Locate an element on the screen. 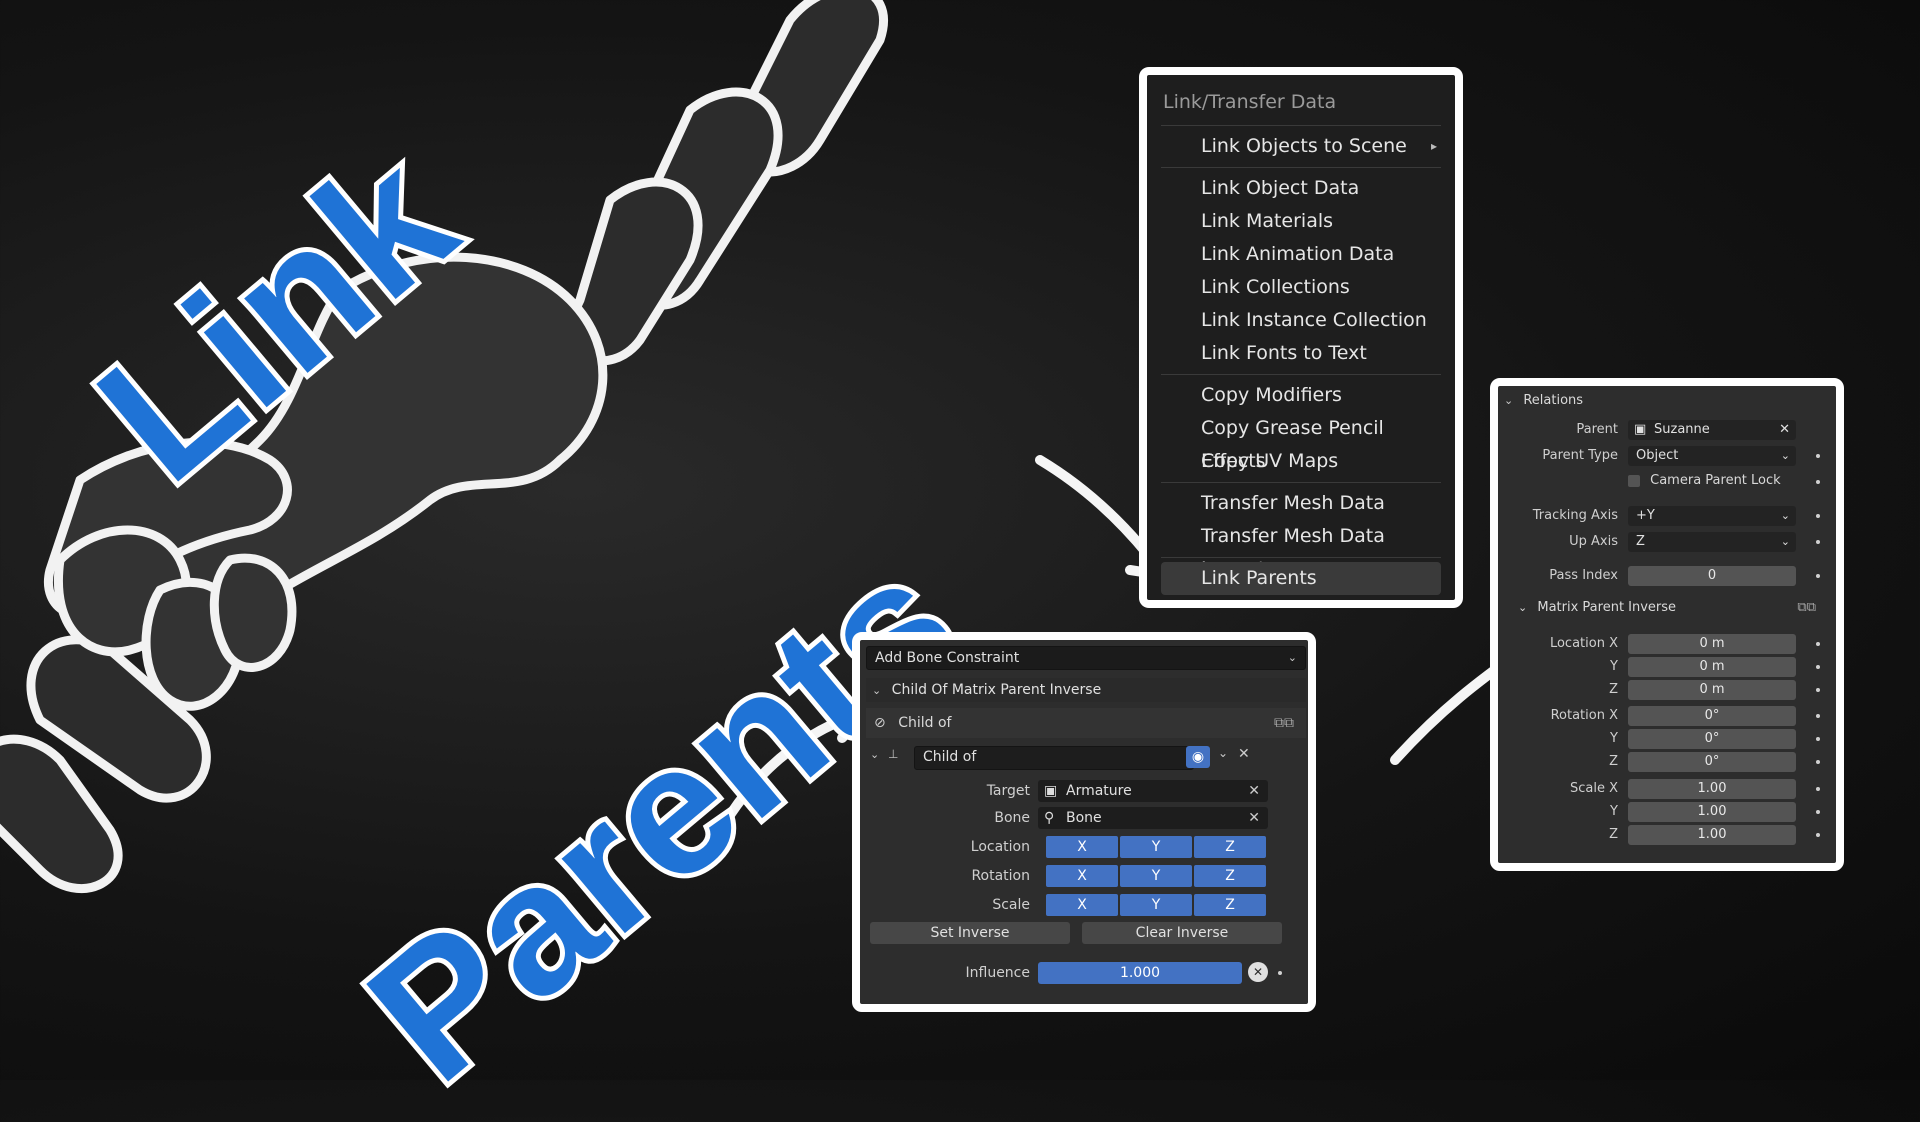 The width and height of the screenshot is (1920, 1122). rotation-x-field: 0° is located at coordinates (1712, 716).